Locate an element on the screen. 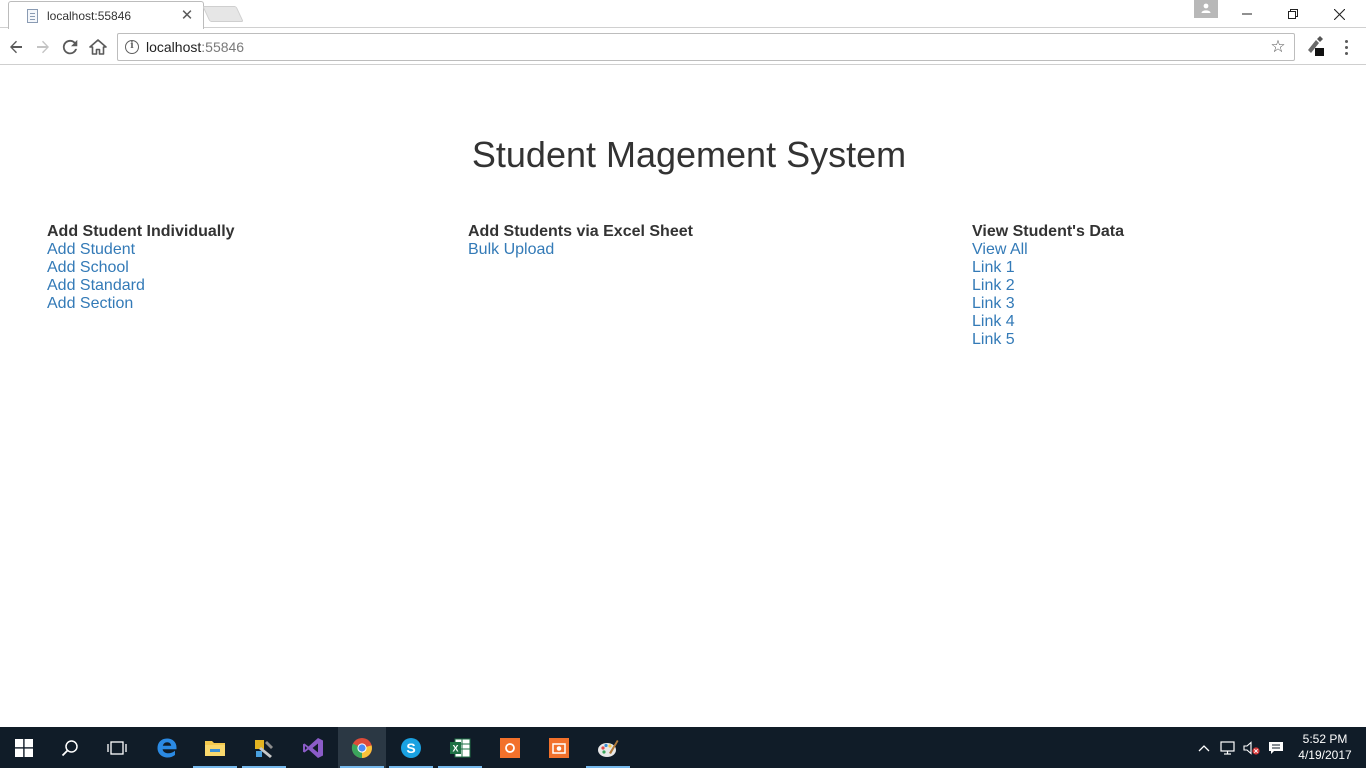 This screenshot has height=768, width=1366. folder-icon is located at coordinates (215, 748).